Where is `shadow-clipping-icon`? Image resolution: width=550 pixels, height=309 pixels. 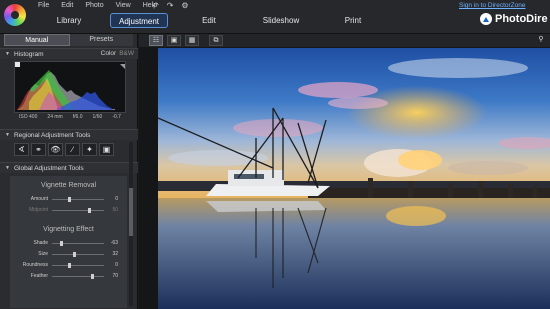 shadow-clipping-icon is located at coordinates (17, 64).